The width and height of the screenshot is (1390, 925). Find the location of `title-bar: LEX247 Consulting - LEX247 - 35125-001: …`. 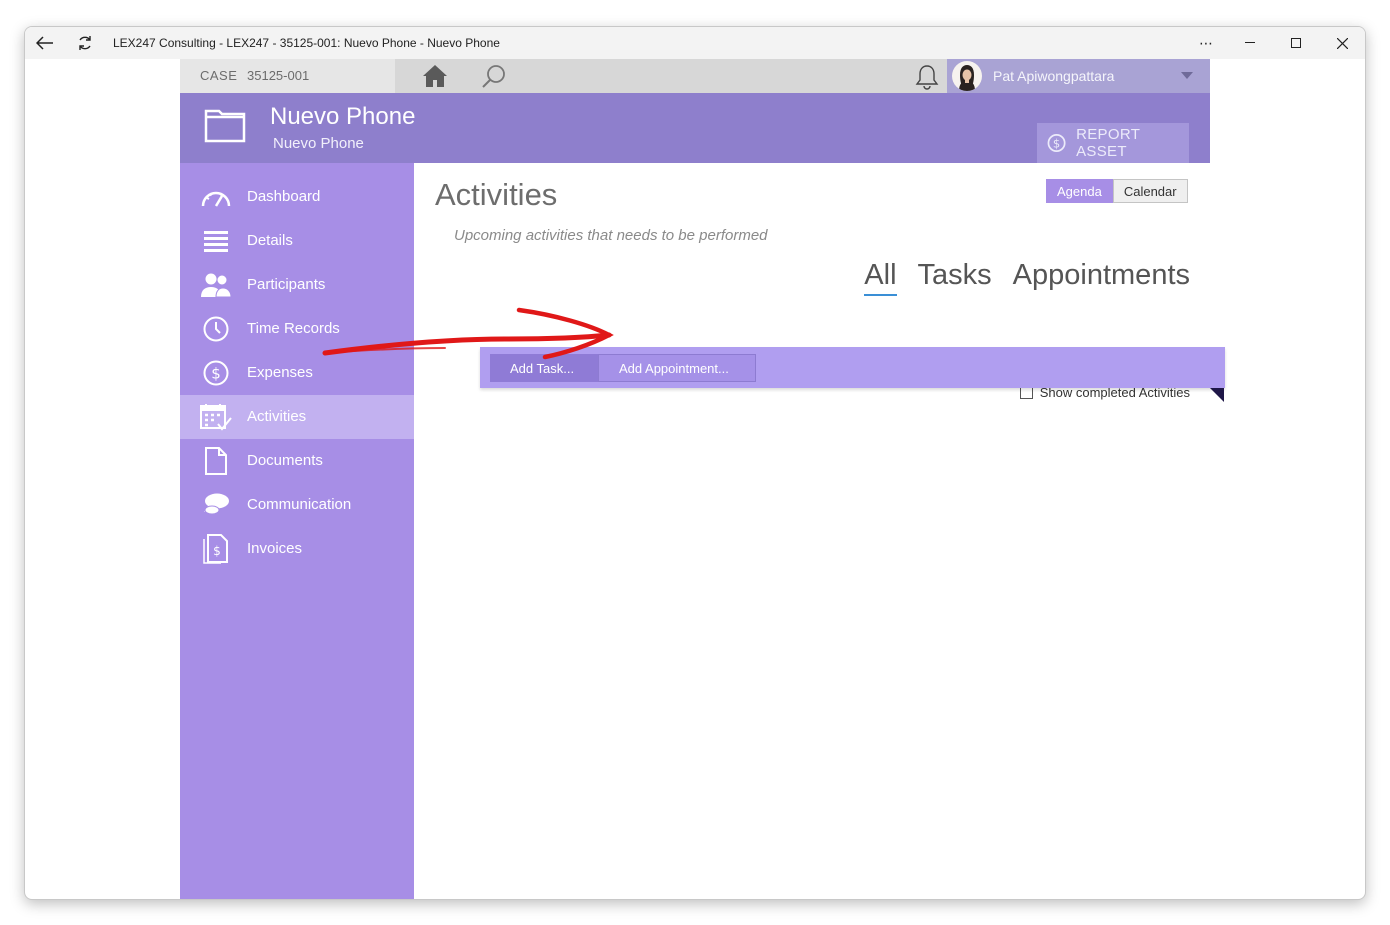

title-bar: LEX247 Consulting - LEX247 - 35125-001: … is located at coordinates (695, 43).